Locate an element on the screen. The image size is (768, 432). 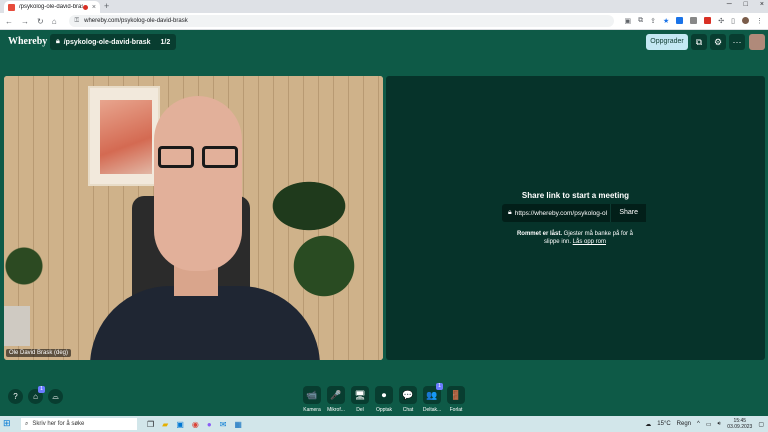
share-button: Share is located at coordinates (628, 213).